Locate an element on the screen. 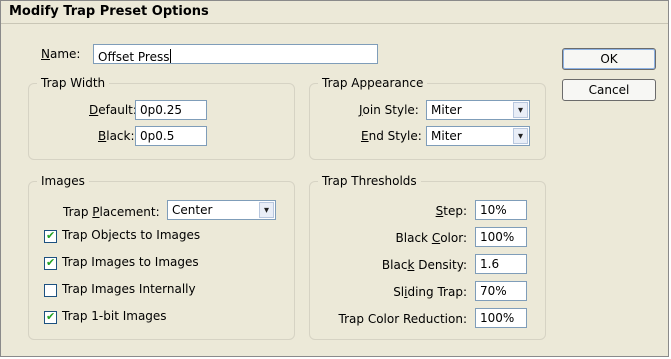 The image size is (671, 359). trap-appearance-group: Trap Appearance is located at coordinates (427, 118).